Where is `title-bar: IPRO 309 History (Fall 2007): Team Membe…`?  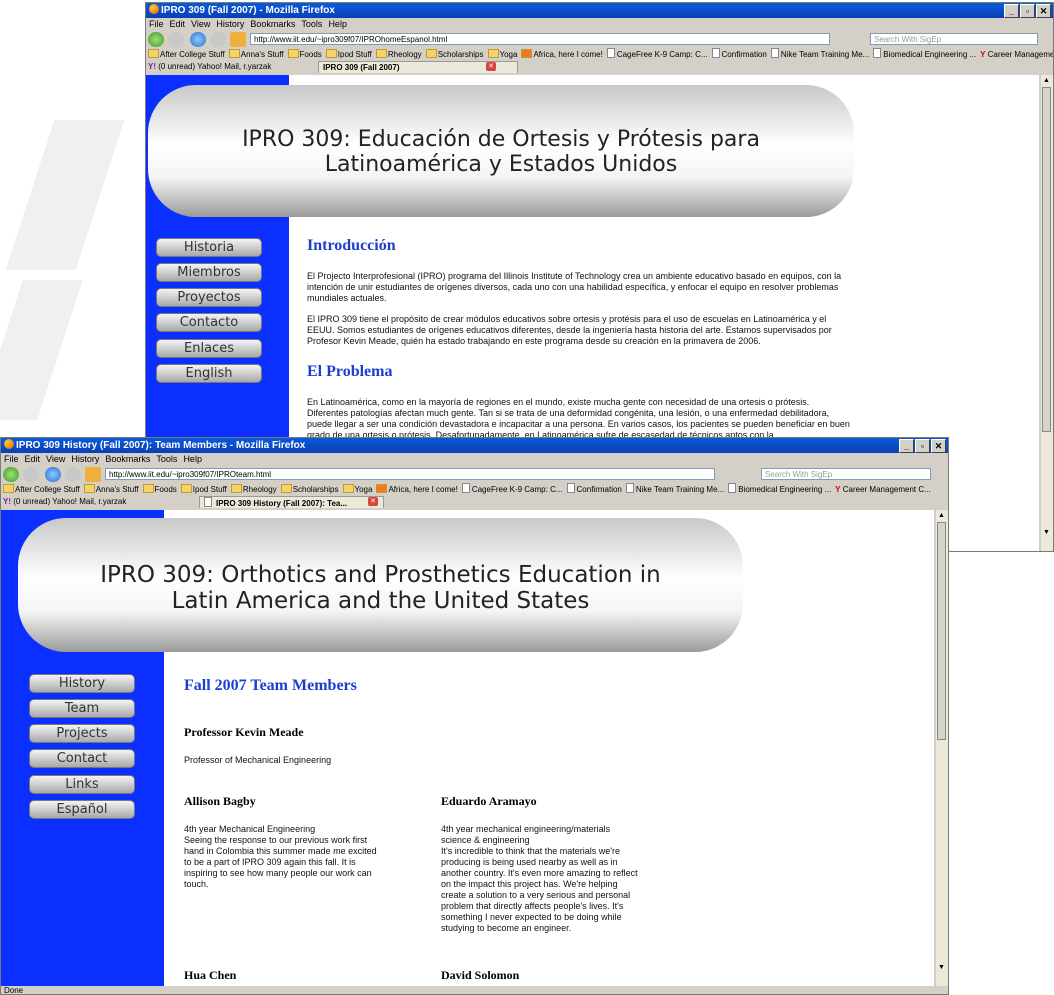 title-bar: IPRO 309 History (Fall 2007): Team Membe… is located at coordinates (474, 445).